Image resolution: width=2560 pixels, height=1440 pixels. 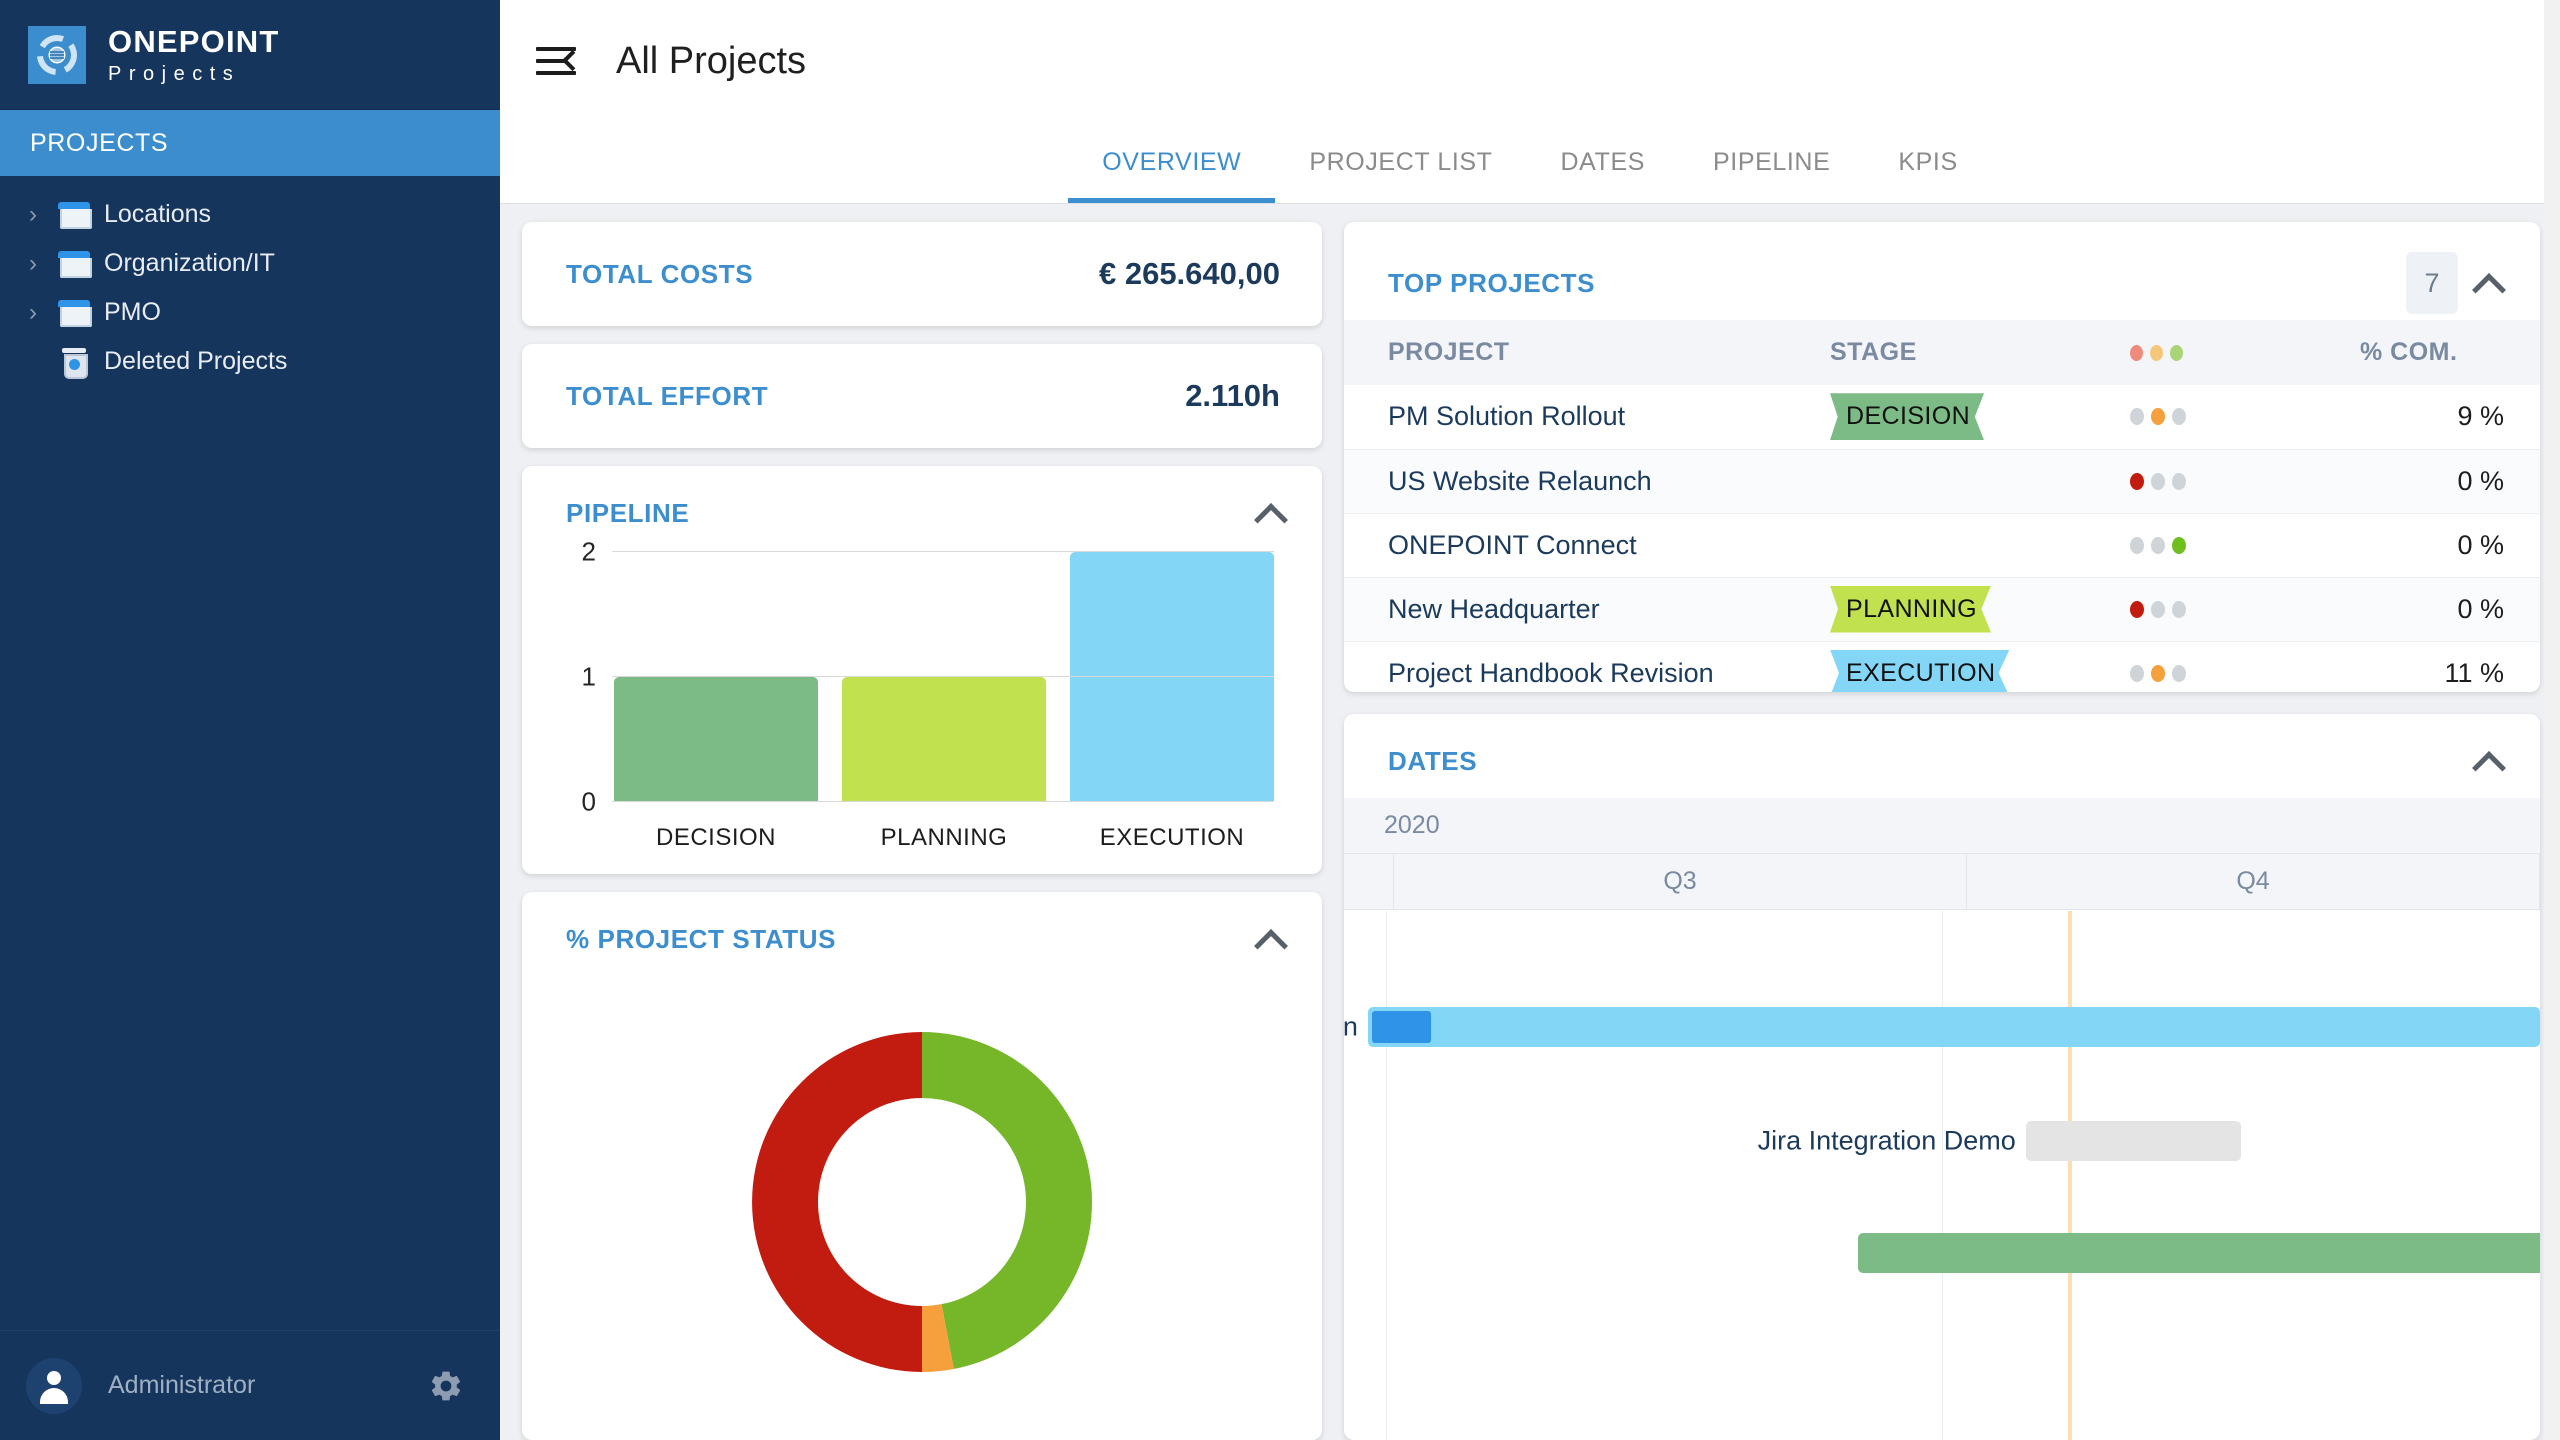 I want to click on pipeline-chart: 2 1 0 DECISION PLANNING EXECUTION, so click(x=922, y=705).